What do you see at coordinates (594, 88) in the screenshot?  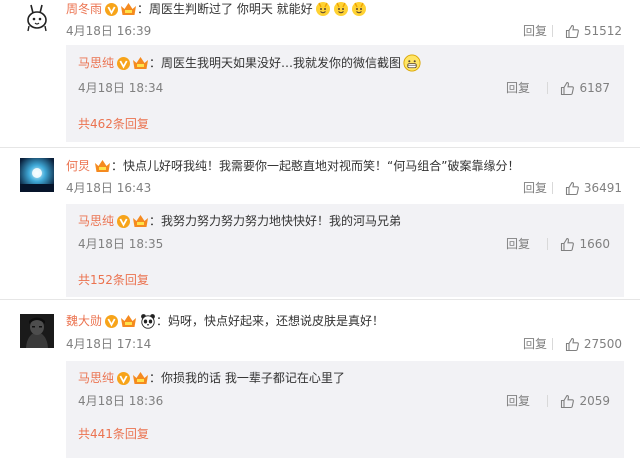 I see `like-count: 6187` at bounding box center [594, 88].